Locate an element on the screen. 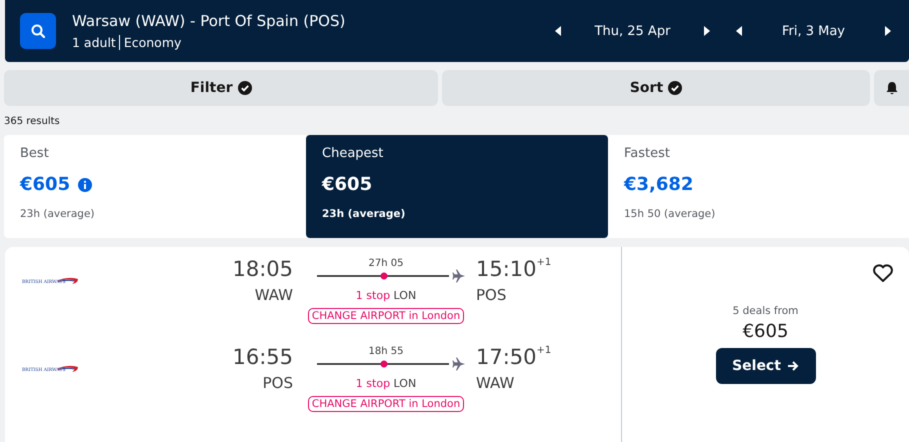 The image size is (909, 442). arrival-time: 17:50$^{+1}$ is located at coordinates (514, 357).